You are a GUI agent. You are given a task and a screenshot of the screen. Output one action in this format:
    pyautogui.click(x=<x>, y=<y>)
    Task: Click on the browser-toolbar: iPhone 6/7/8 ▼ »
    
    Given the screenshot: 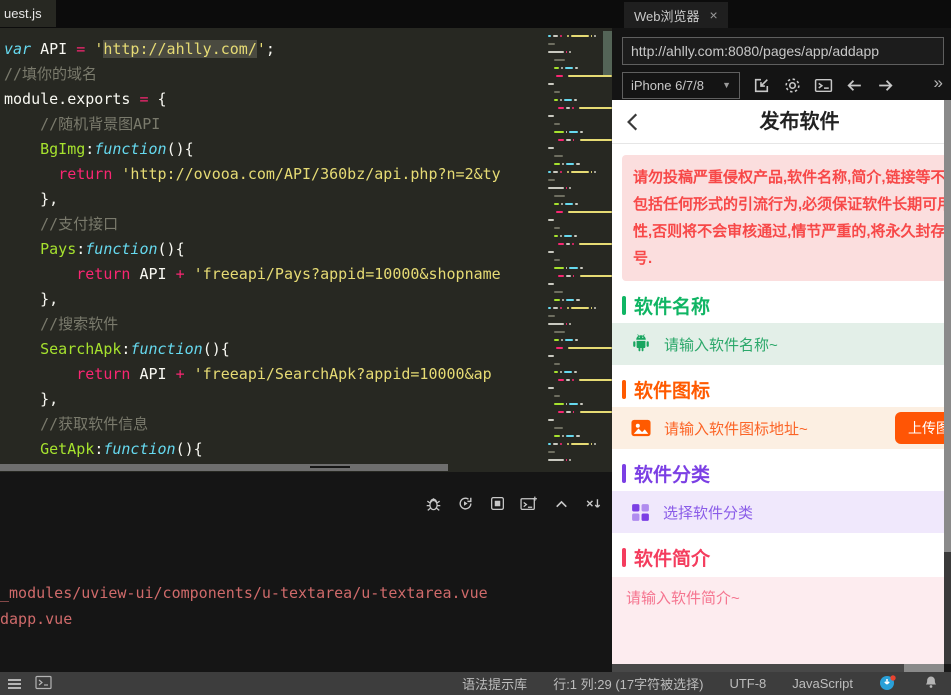 What is the action you would take?
    pyautogui.click(x=786, y=85)
    